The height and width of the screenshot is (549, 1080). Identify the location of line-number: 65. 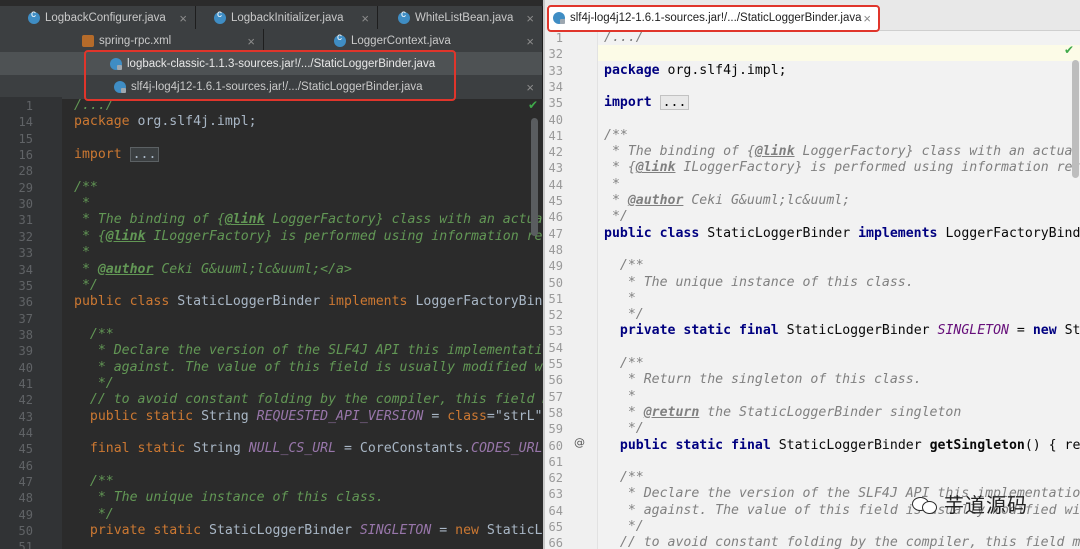
(555, 527).